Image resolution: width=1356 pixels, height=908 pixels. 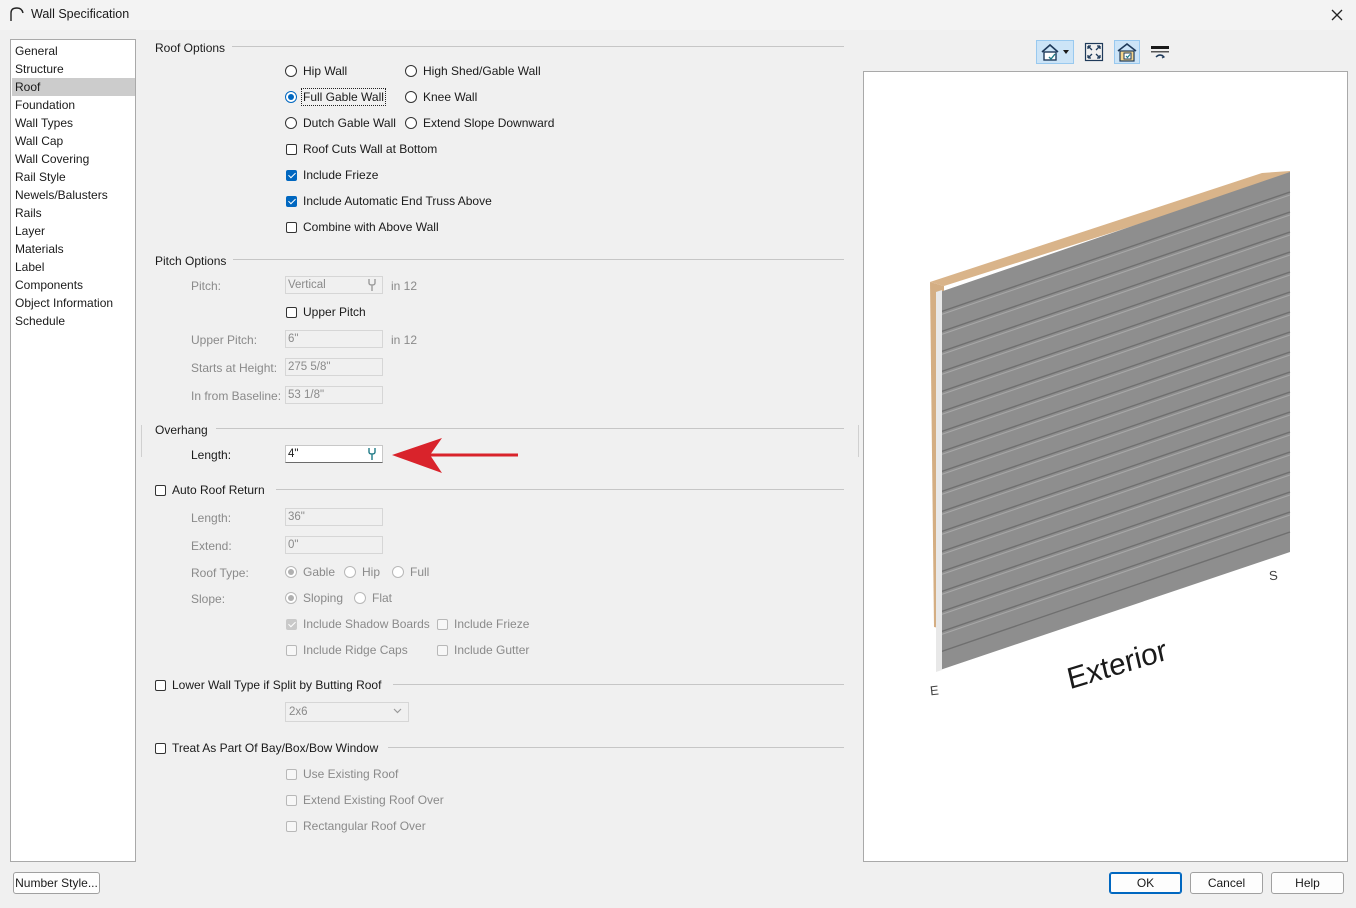 What do you see at coordinates (73, 213) in the screenshot?
I see `nav-item-rails: Rails` at bounding box center [73, 213].